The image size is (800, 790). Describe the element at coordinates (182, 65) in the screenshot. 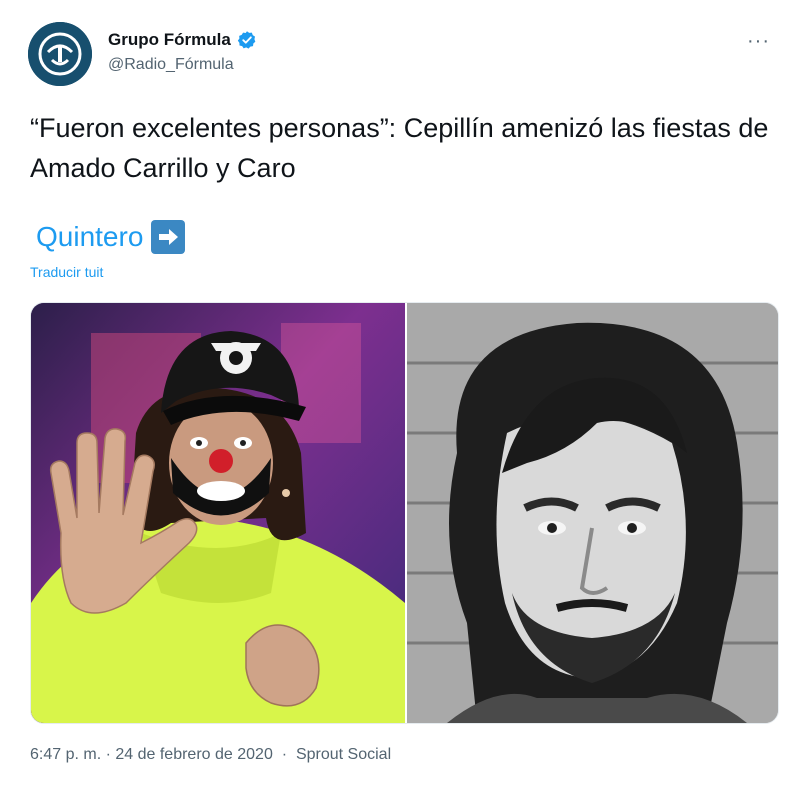

I see `author-handle: @Radio_Fórmula` at that location.